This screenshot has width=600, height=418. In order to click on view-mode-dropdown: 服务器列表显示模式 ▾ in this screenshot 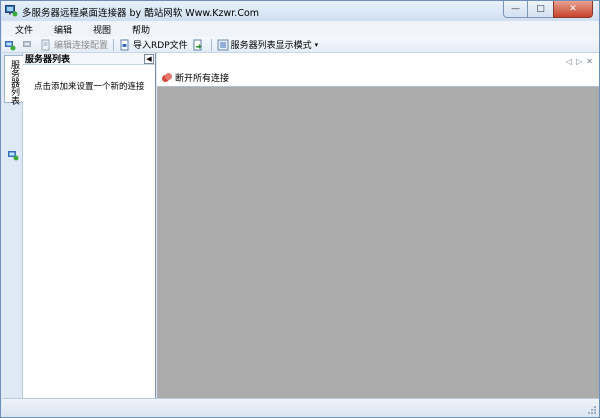, I will do `click(268, 45)`.